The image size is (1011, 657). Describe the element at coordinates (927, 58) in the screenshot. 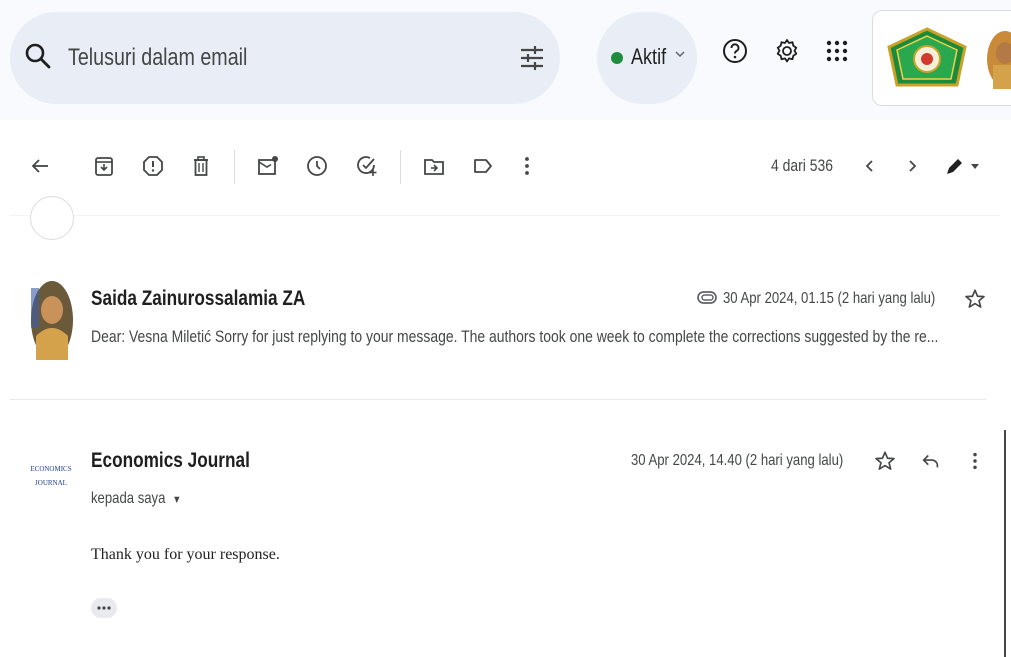

I see `institution-logo` at that location.